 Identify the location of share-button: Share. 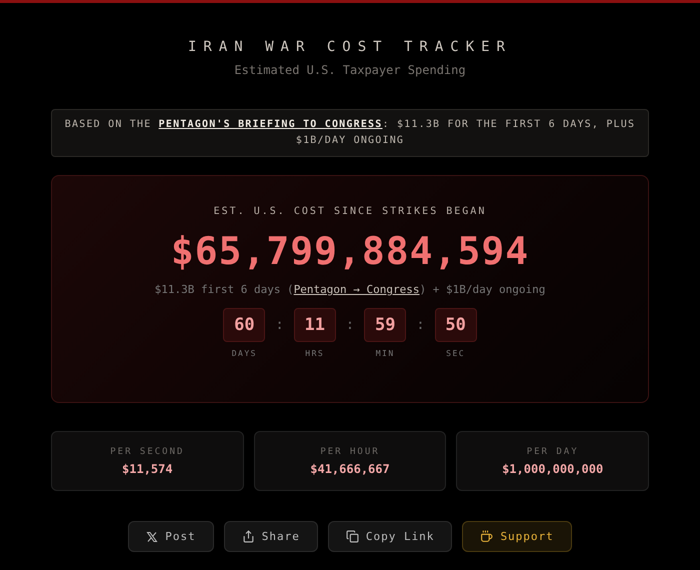
(271, 536).